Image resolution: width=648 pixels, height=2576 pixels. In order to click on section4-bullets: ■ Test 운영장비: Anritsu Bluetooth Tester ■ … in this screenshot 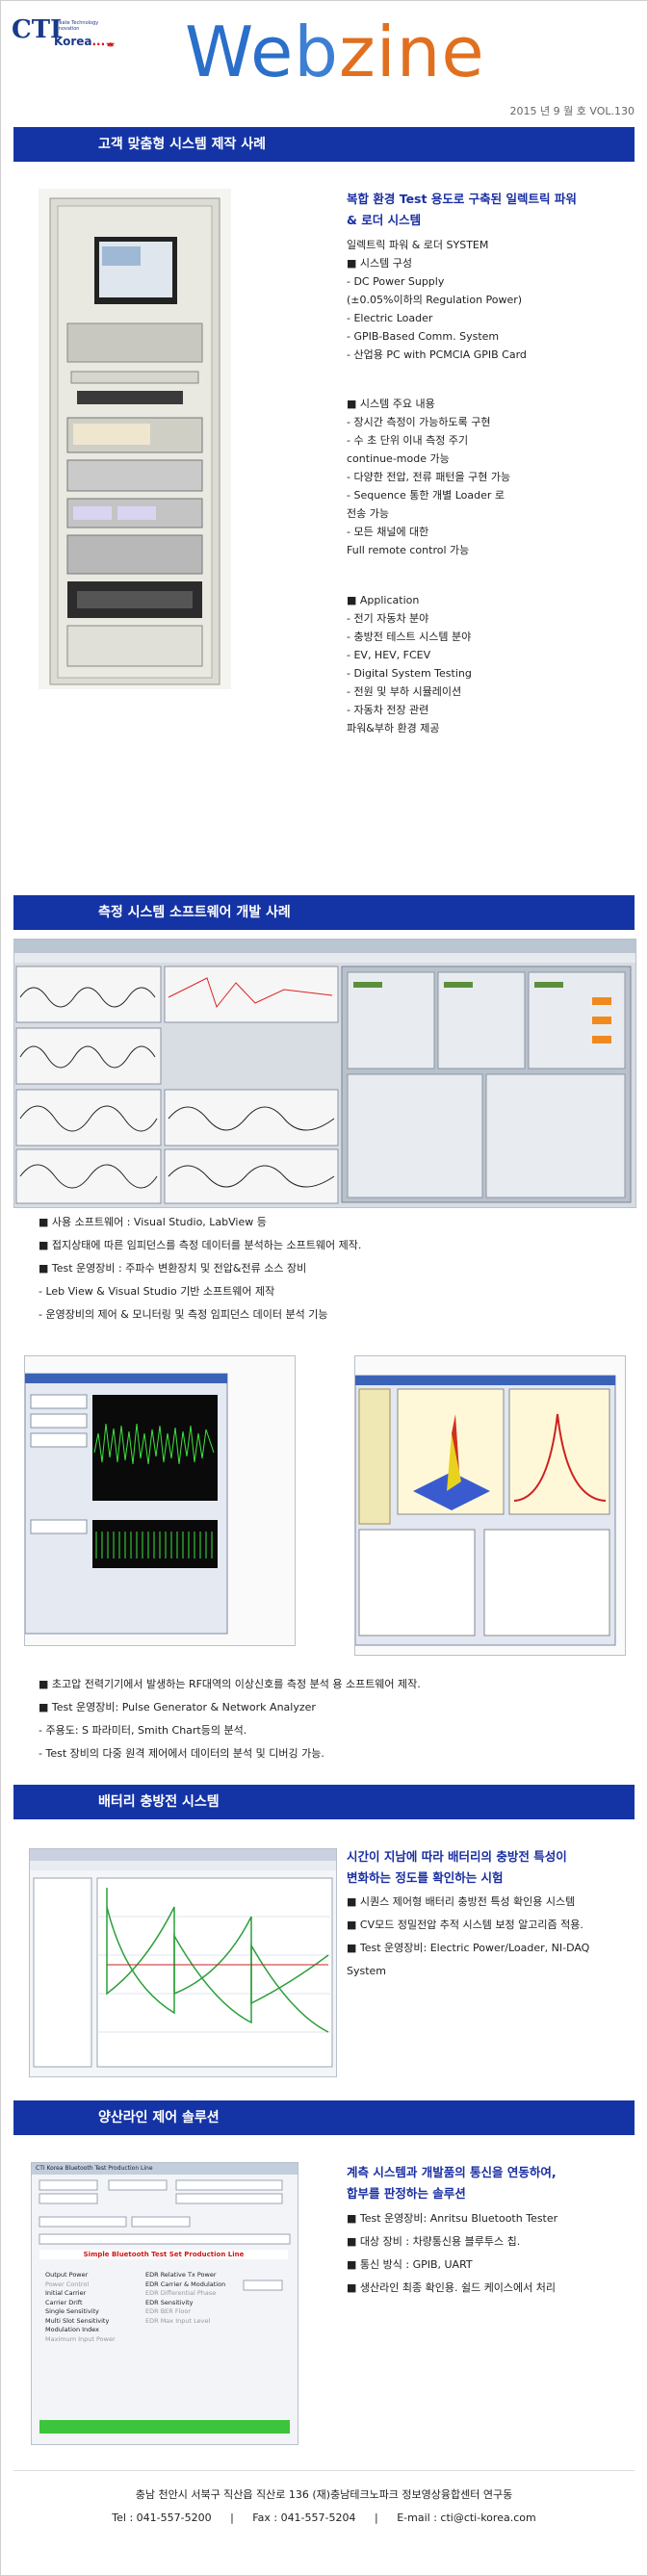, I will do `click(452, 2253)`.